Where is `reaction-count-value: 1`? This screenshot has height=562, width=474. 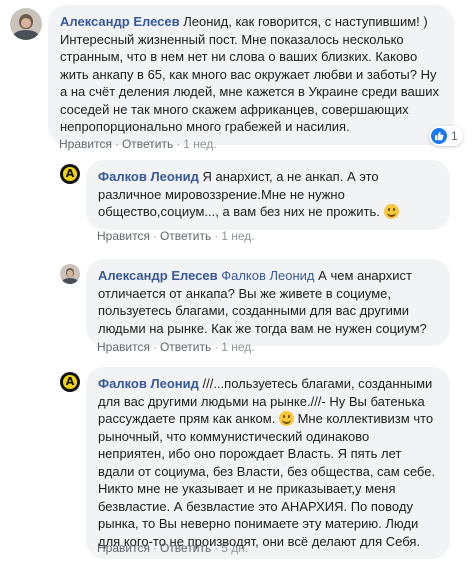 reaction-count-value: 1 is located at coordinates (454, 136).